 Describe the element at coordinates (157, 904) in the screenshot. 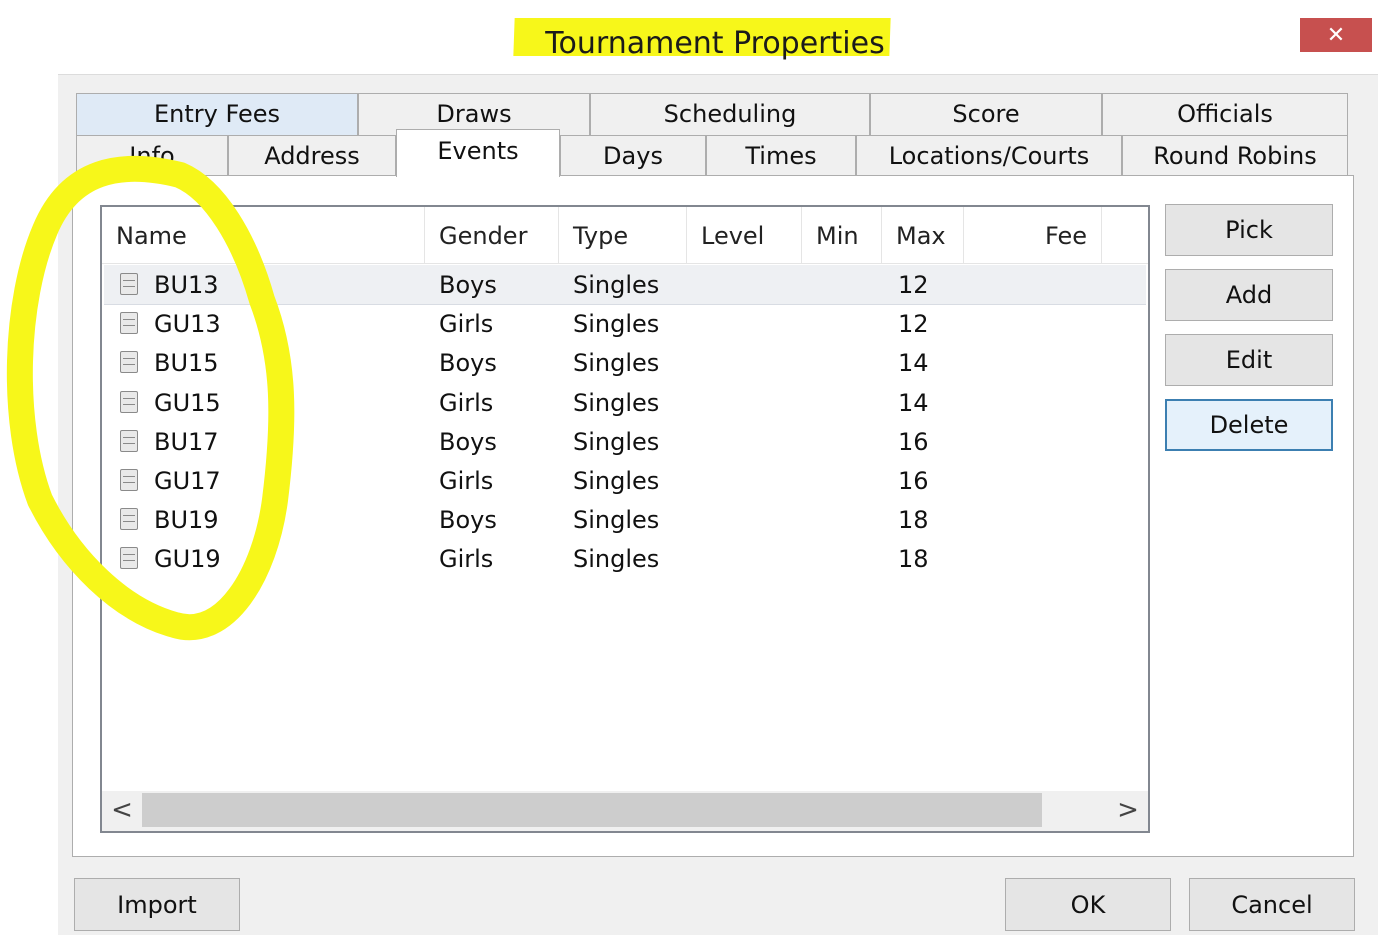

I see `import-button: Import` at that location.